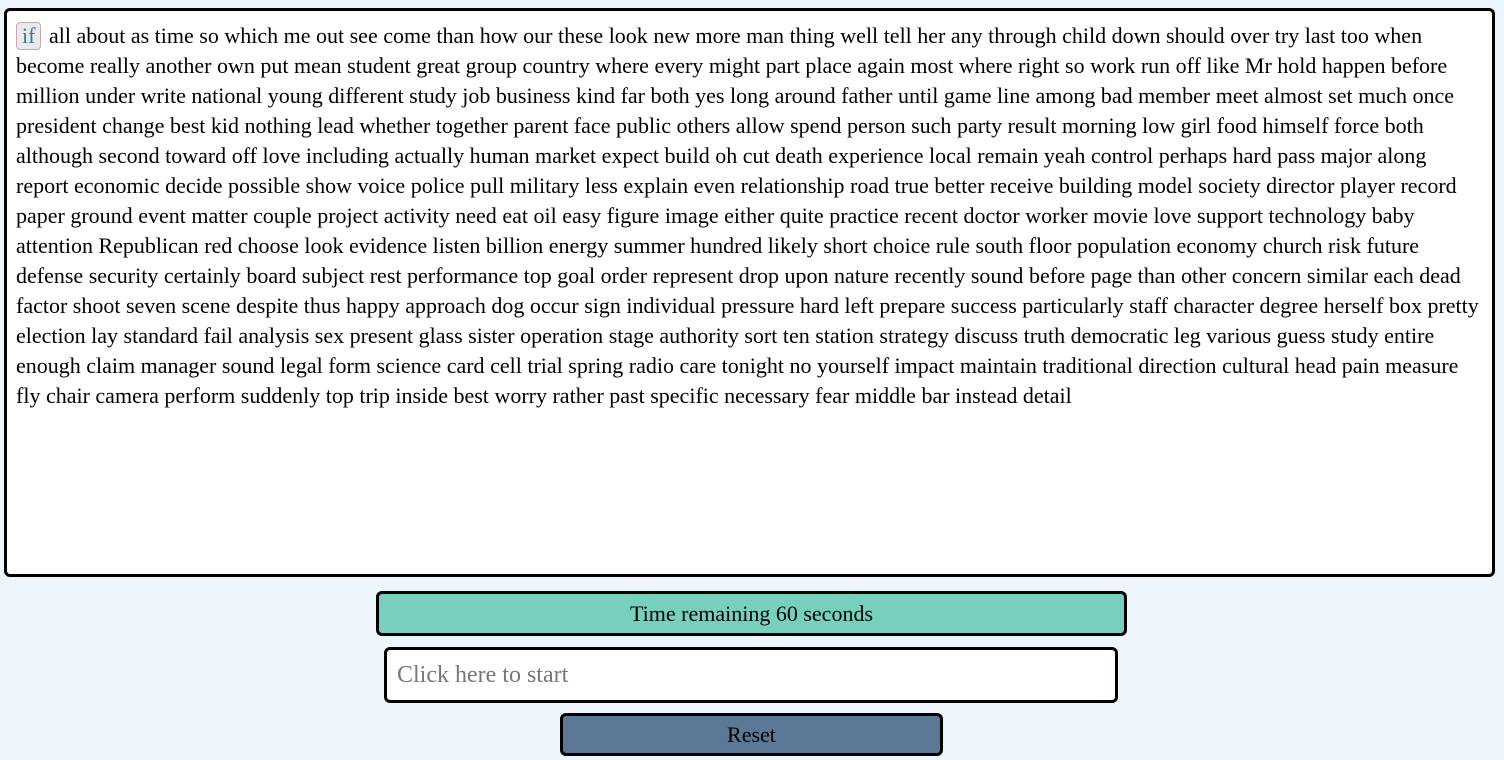 The height and width of the screenshot is (760, 1504). I want to click on word: quite, so click(801, 215).